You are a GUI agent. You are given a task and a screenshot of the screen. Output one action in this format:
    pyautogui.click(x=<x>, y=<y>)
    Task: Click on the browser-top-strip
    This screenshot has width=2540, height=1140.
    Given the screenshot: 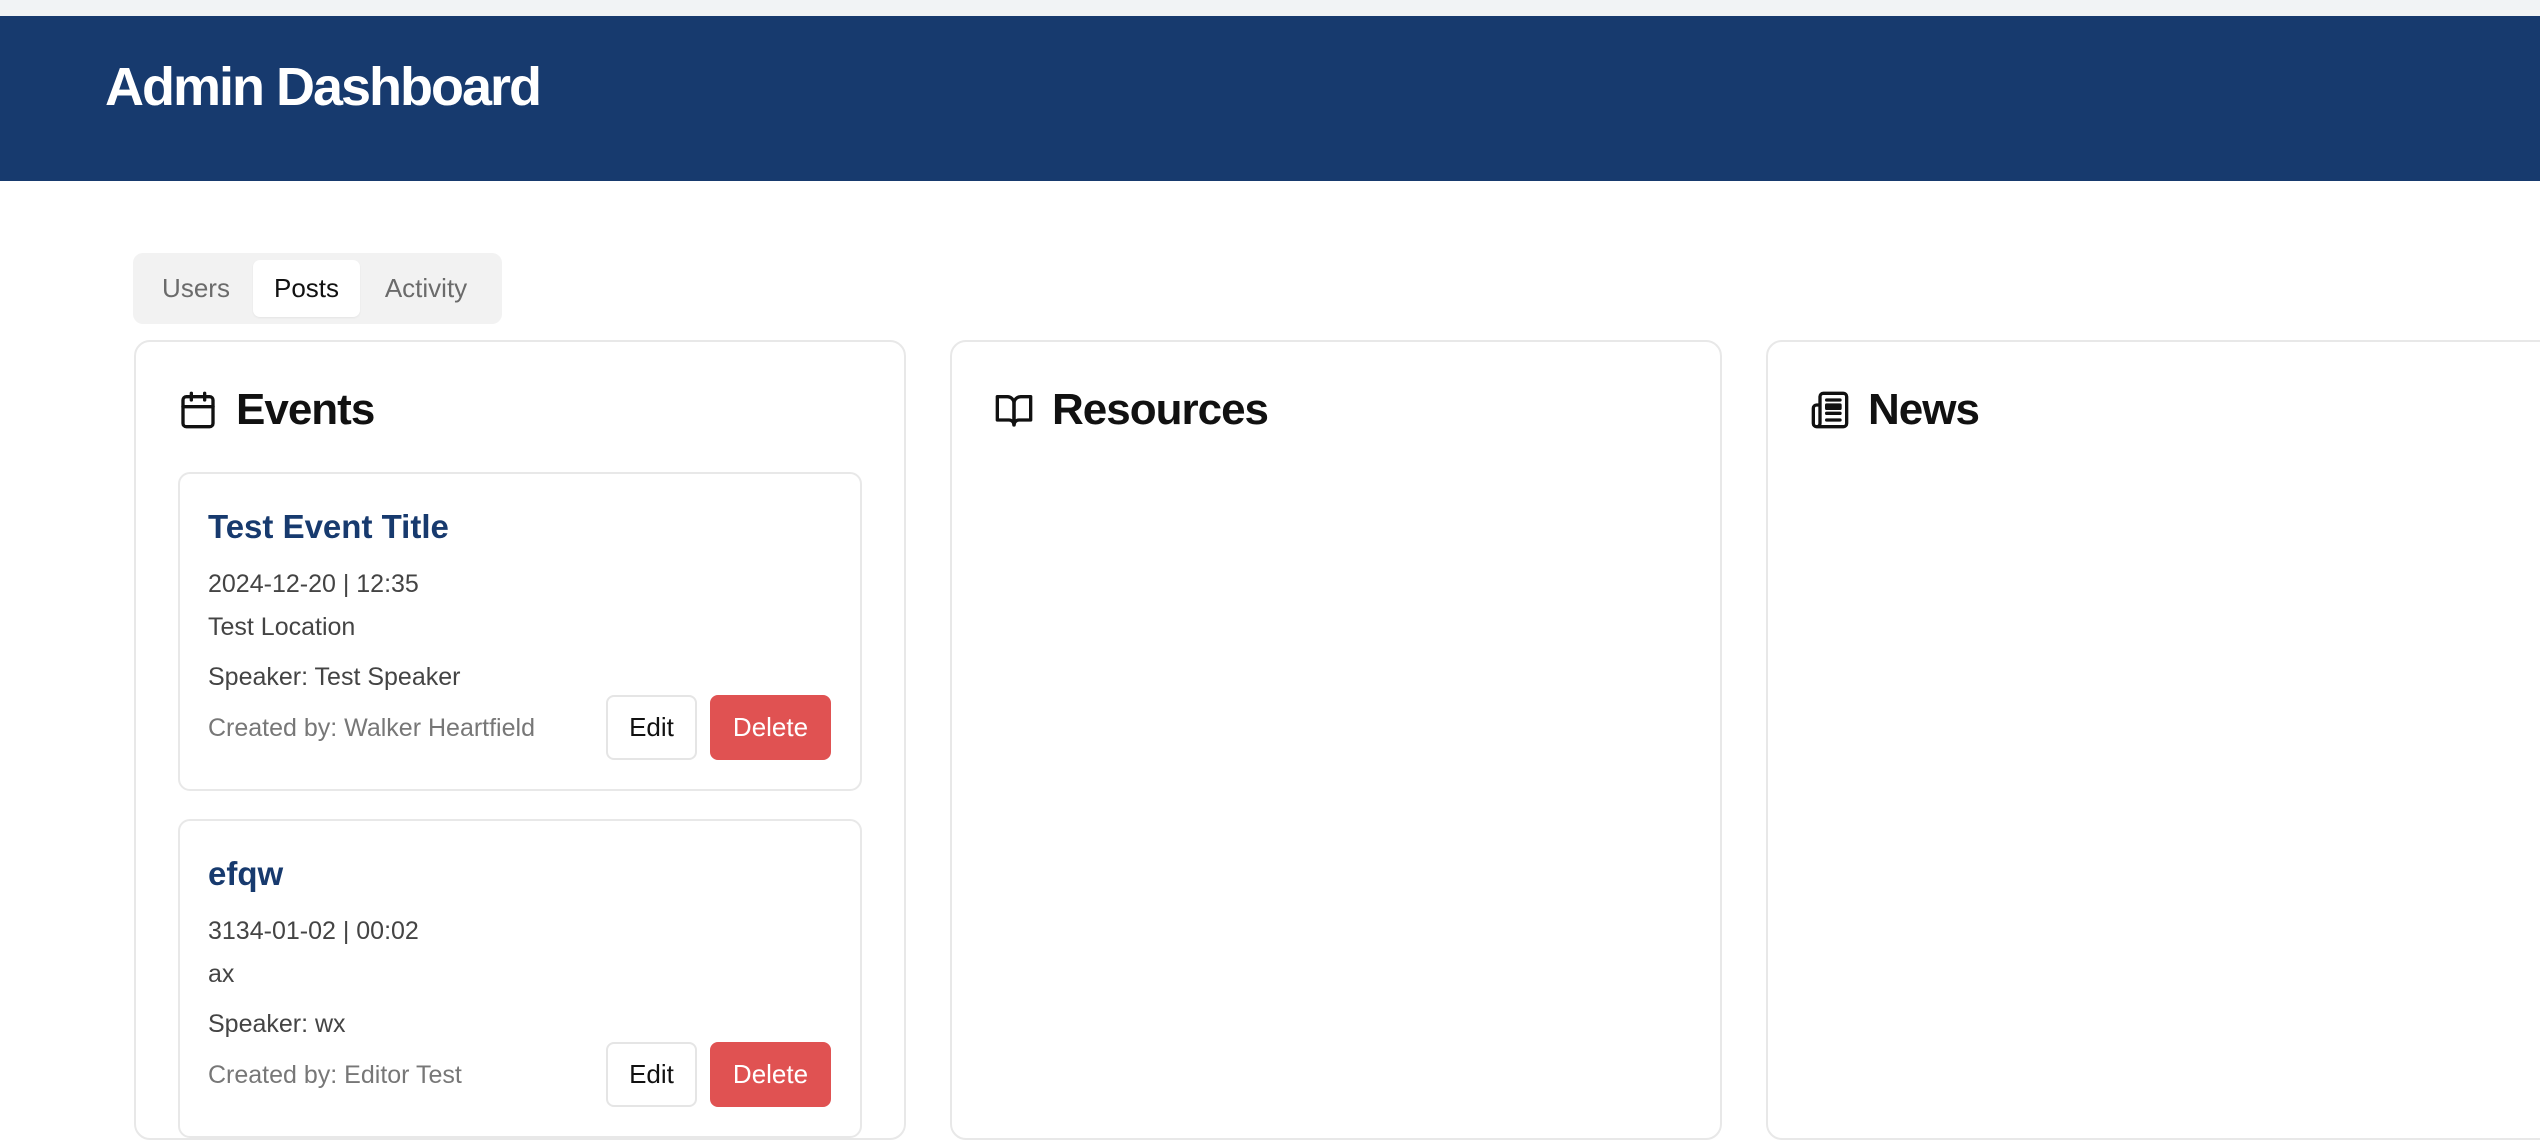 What is the action you would take?
    pyautogui.click(x=1270, y=8)
    